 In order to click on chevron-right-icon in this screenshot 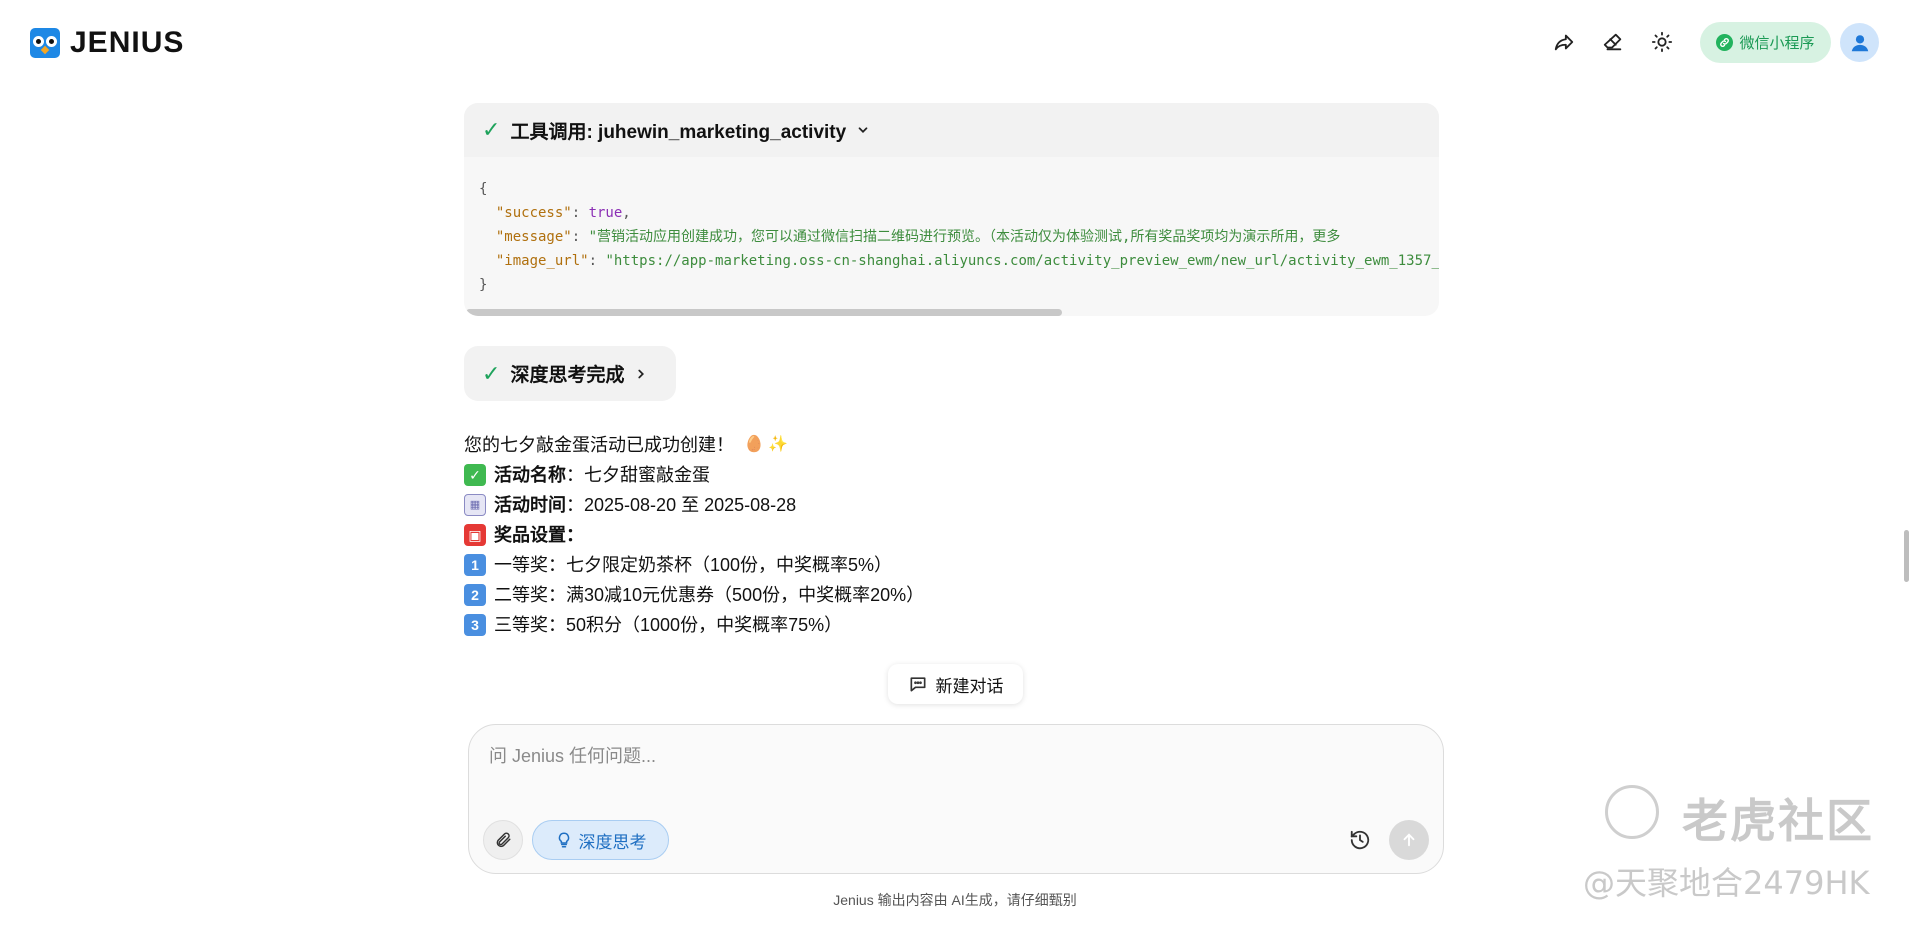, I will do `click(641, 373)`.